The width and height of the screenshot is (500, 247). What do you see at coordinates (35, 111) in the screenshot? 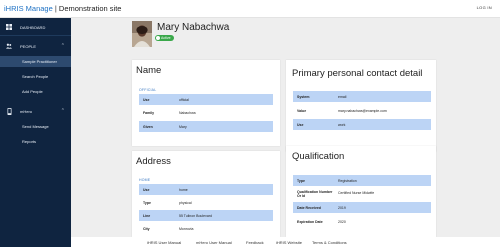
I see `sidebar-item-mhero: mHero ⌃` at bounding box center [35, 111].